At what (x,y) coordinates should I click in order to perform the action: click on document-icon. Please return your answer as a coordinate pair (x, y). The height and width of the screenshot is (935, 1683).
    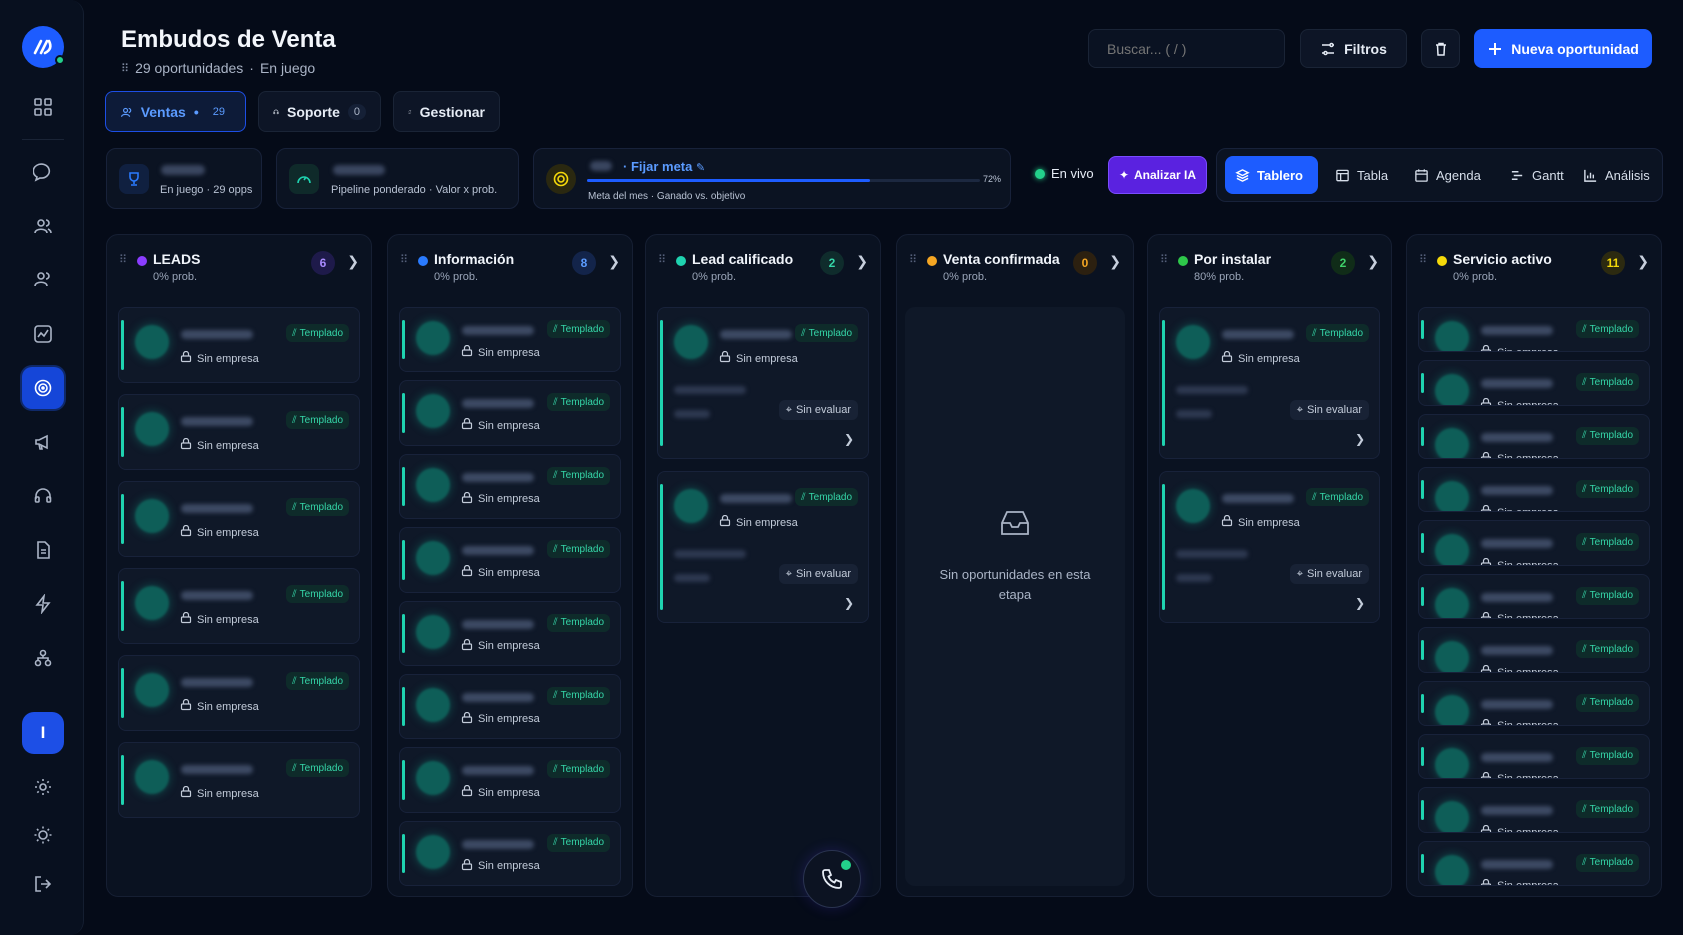
    Looking at the image, I should click on (43, 550).